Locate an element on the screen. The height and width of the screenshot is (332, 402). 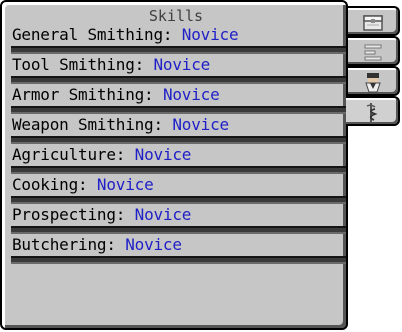
skill-row-cooking: Cooking: Novice is located at coordinates (178, 190).